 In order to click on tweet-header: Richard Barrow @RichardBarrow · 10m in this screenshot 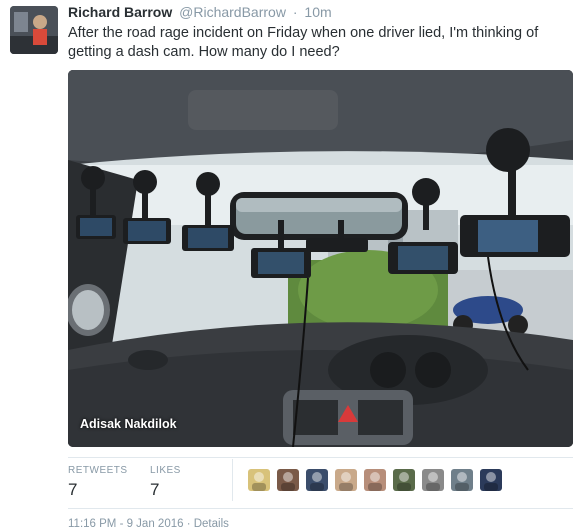, I will do `click(200, 12)`.